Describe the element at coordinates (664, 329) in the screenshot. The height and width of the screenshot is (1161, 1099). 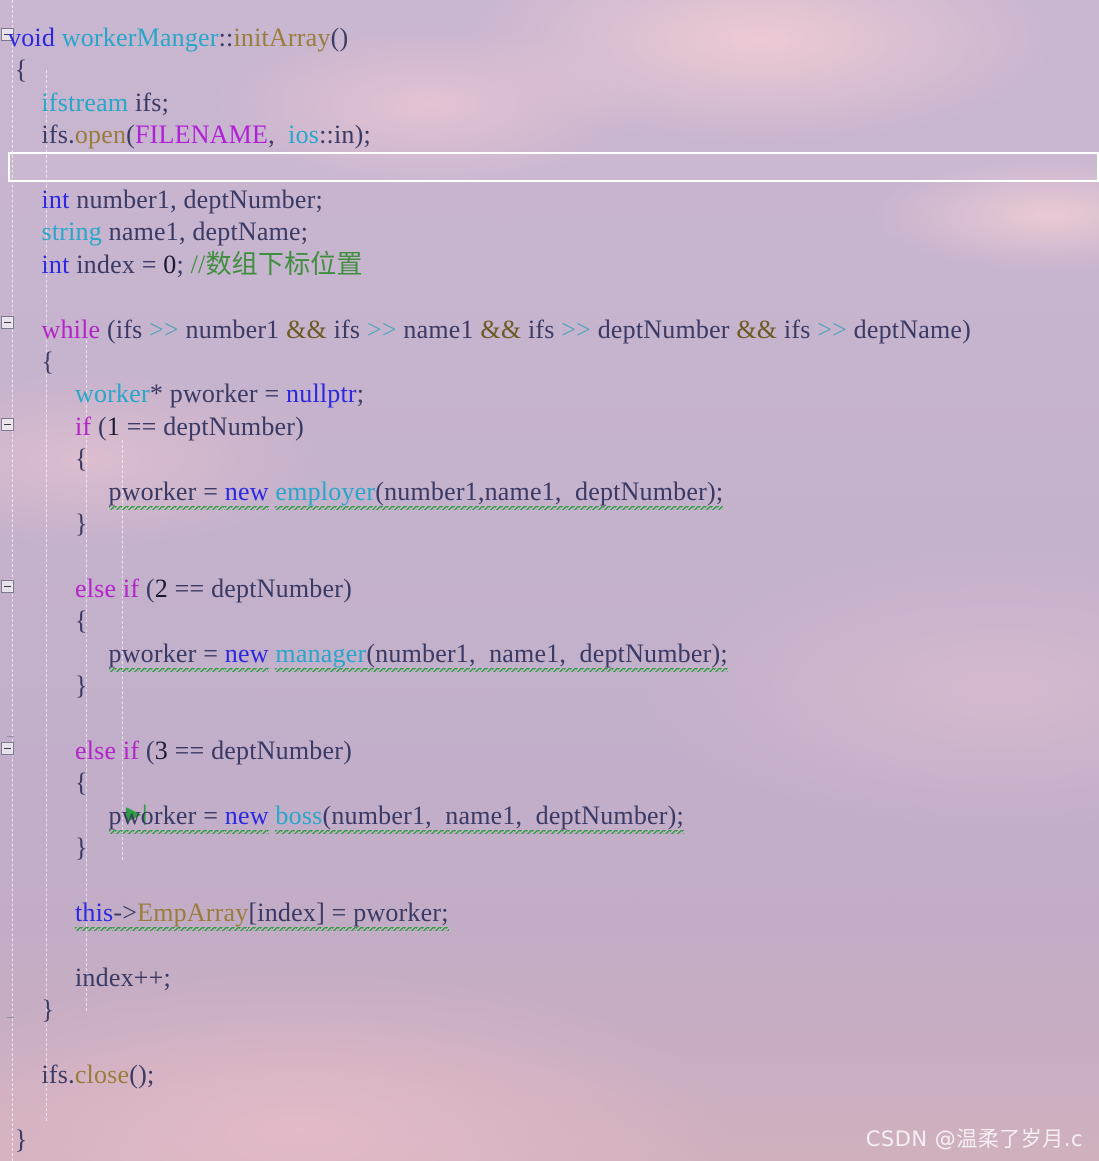
I see `code-token: deptNumber` at that location.